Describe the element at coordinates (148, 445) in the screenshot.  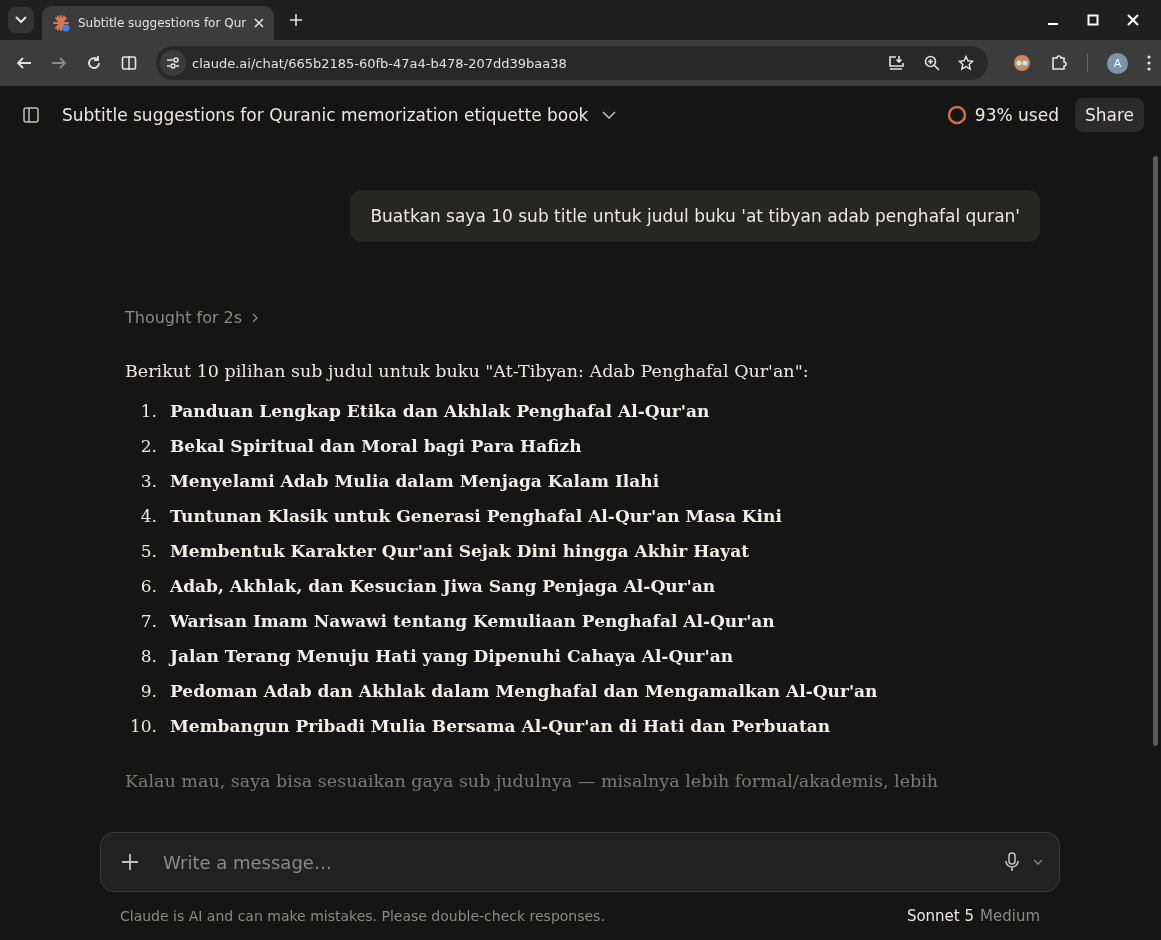
I see `list-number: 2.` at that location.